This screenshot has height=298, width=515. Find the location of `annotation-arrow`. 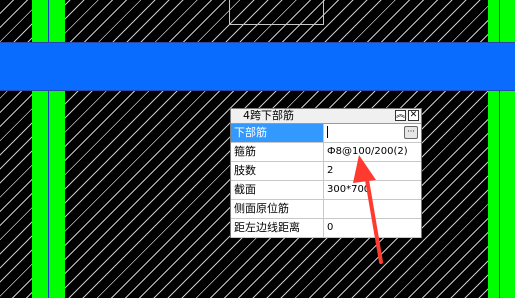

annotation-arrow is located at coordinates (368, 209).